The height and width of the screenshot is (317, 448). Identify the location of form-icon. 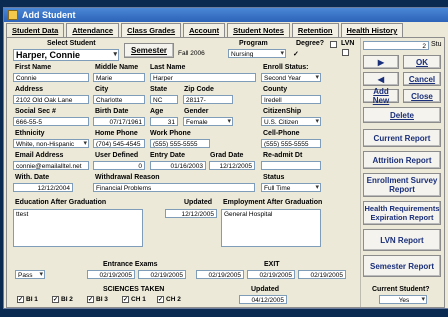
(13, 15).